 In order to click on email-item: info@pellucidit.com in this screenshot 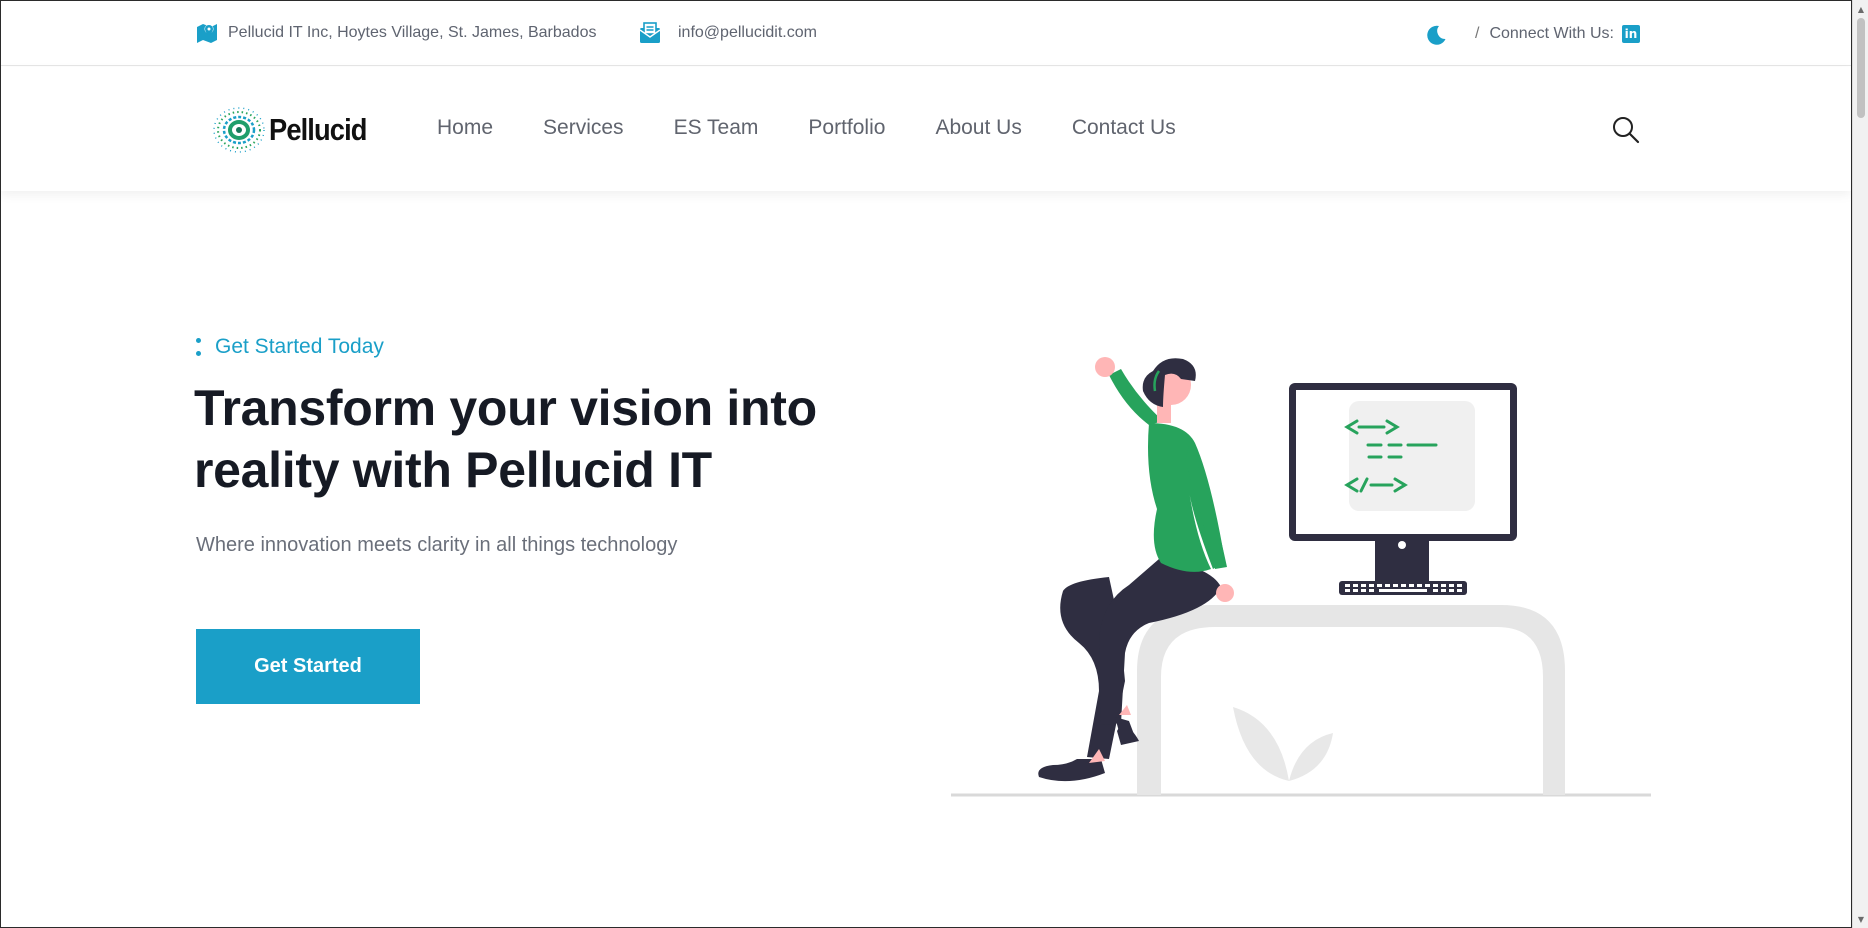, I will do `click(727, 33)`.